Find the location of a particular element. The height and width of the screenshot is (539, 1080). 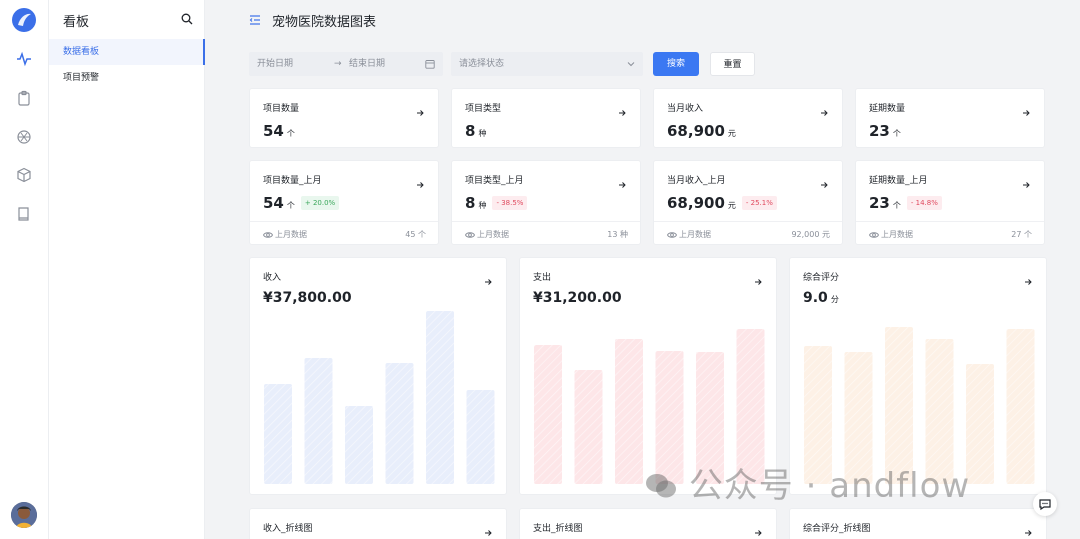

summary-card: 项目数量 54 个 is located at coordinates (344, 118).